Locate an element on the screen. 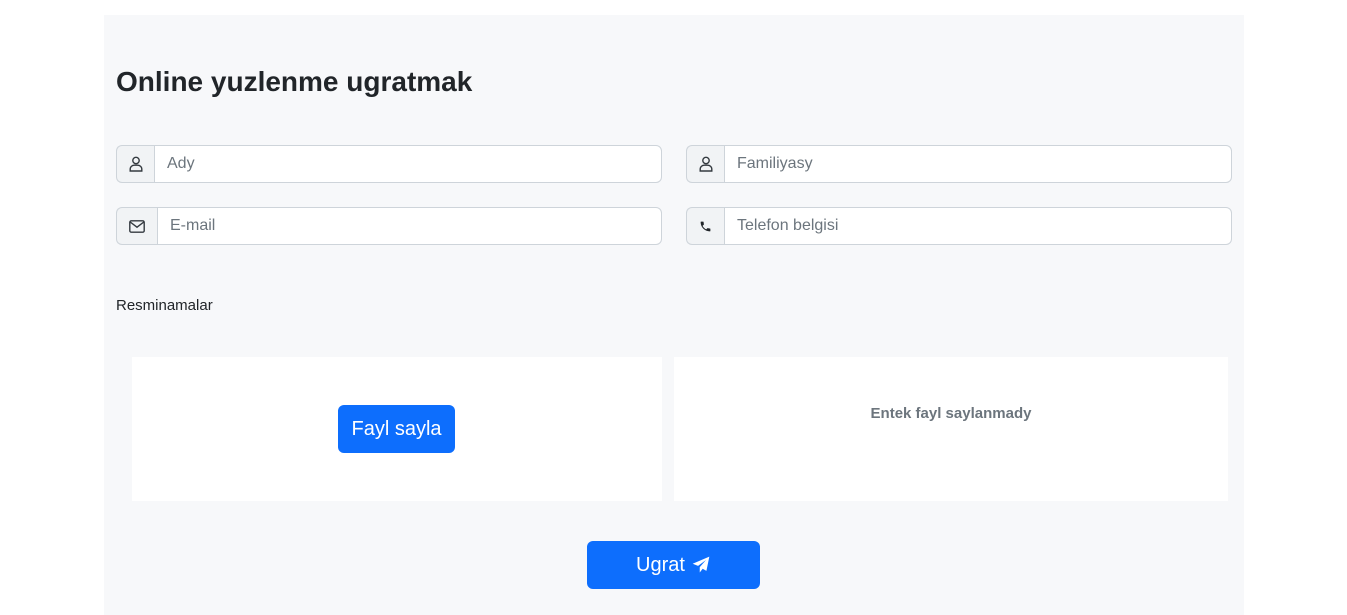  file-upload-area: Fayl sayla is located at coordinates (397, 429).